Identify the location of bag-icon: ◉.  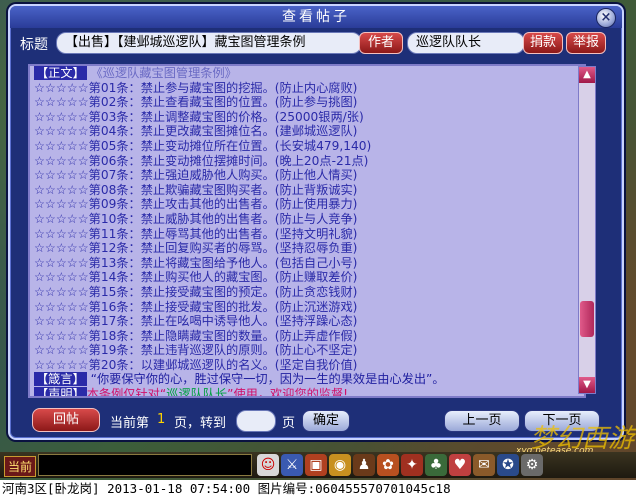
(340, 465).